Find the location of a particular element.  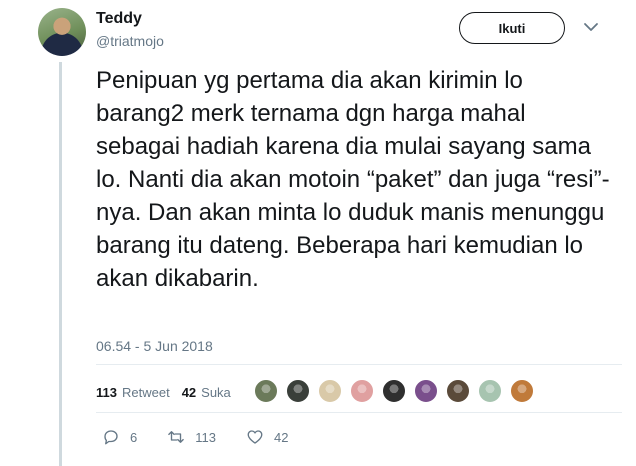

display-name: Teddy is located at coordinates (119, 19).